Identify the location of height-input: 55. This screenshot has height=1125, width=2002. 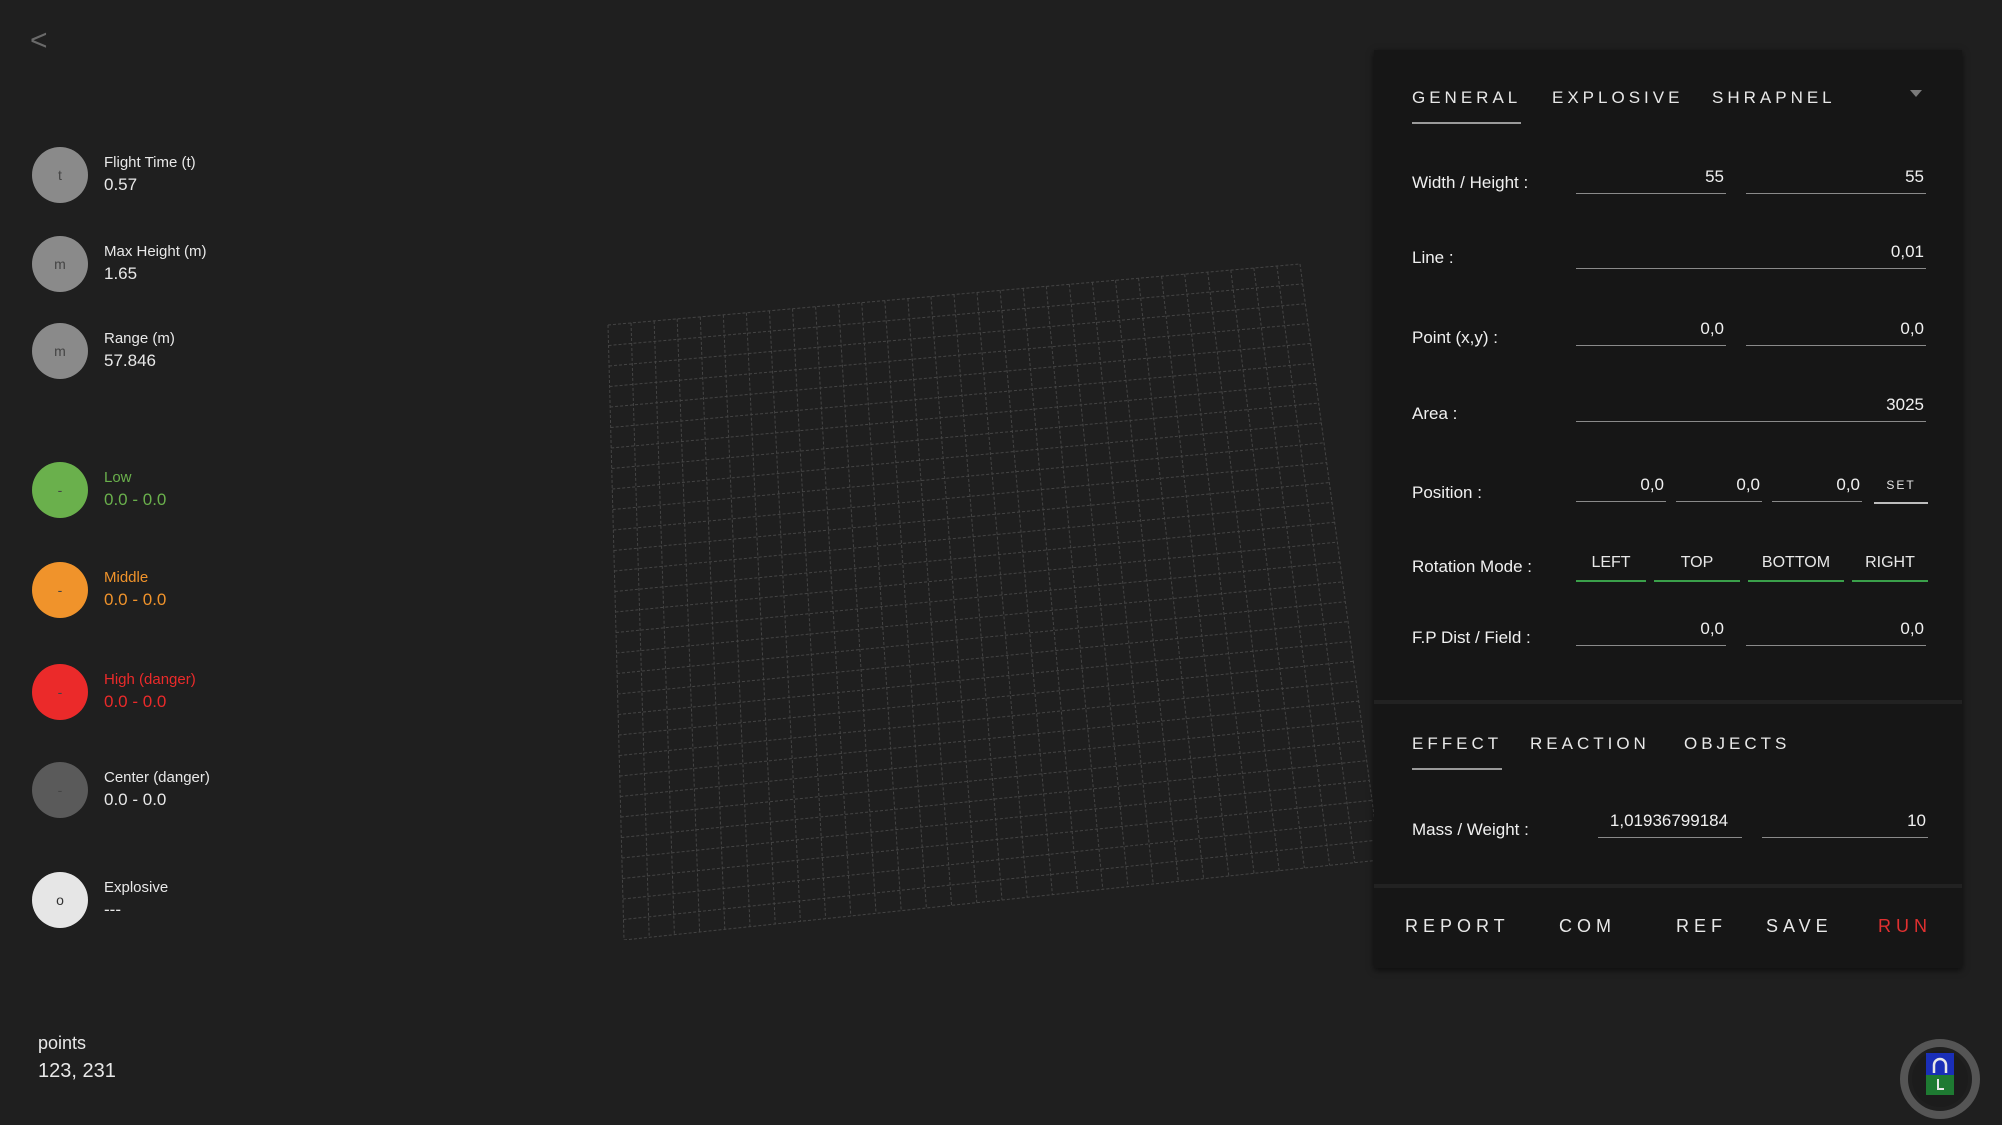
(1836, 177).